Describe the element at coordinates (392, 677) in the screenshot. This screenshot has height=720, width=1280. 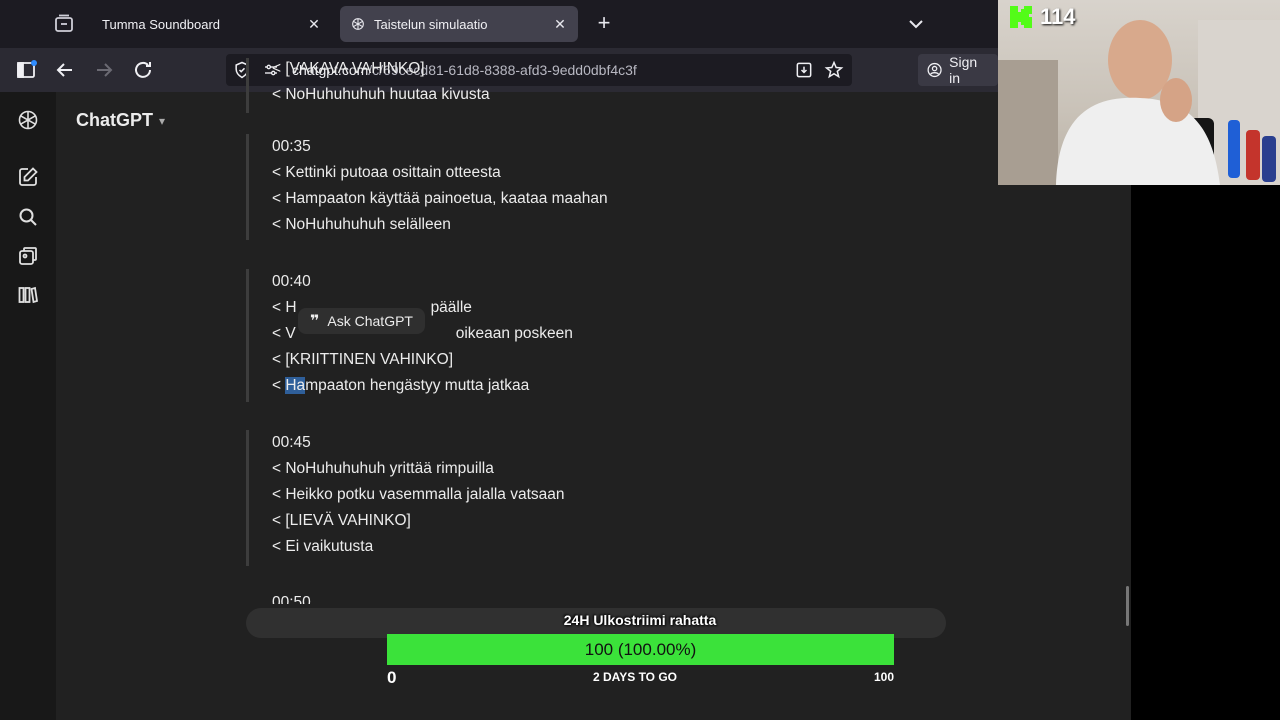
I see `goal-min: 0` at that location.